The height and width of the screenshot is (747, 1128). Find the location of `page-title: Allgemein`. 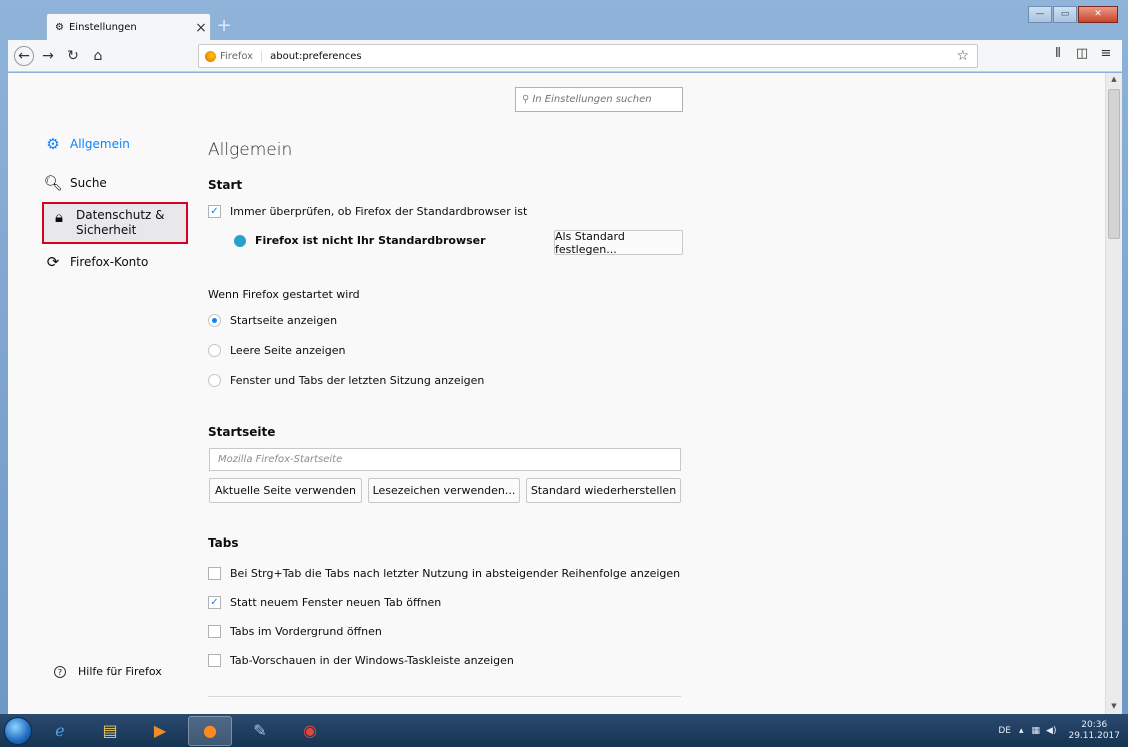

page-title: Allgemein is located at coordinates (250, 150).